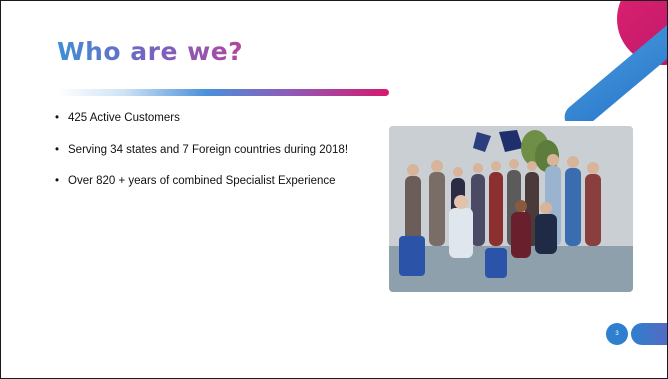 The width and height of the screenshot is (668, 379). What do you see at coordinates (150, 51) in the screenshot?
I see `slide-title: Who are we?` at bounding box center [150, 51].